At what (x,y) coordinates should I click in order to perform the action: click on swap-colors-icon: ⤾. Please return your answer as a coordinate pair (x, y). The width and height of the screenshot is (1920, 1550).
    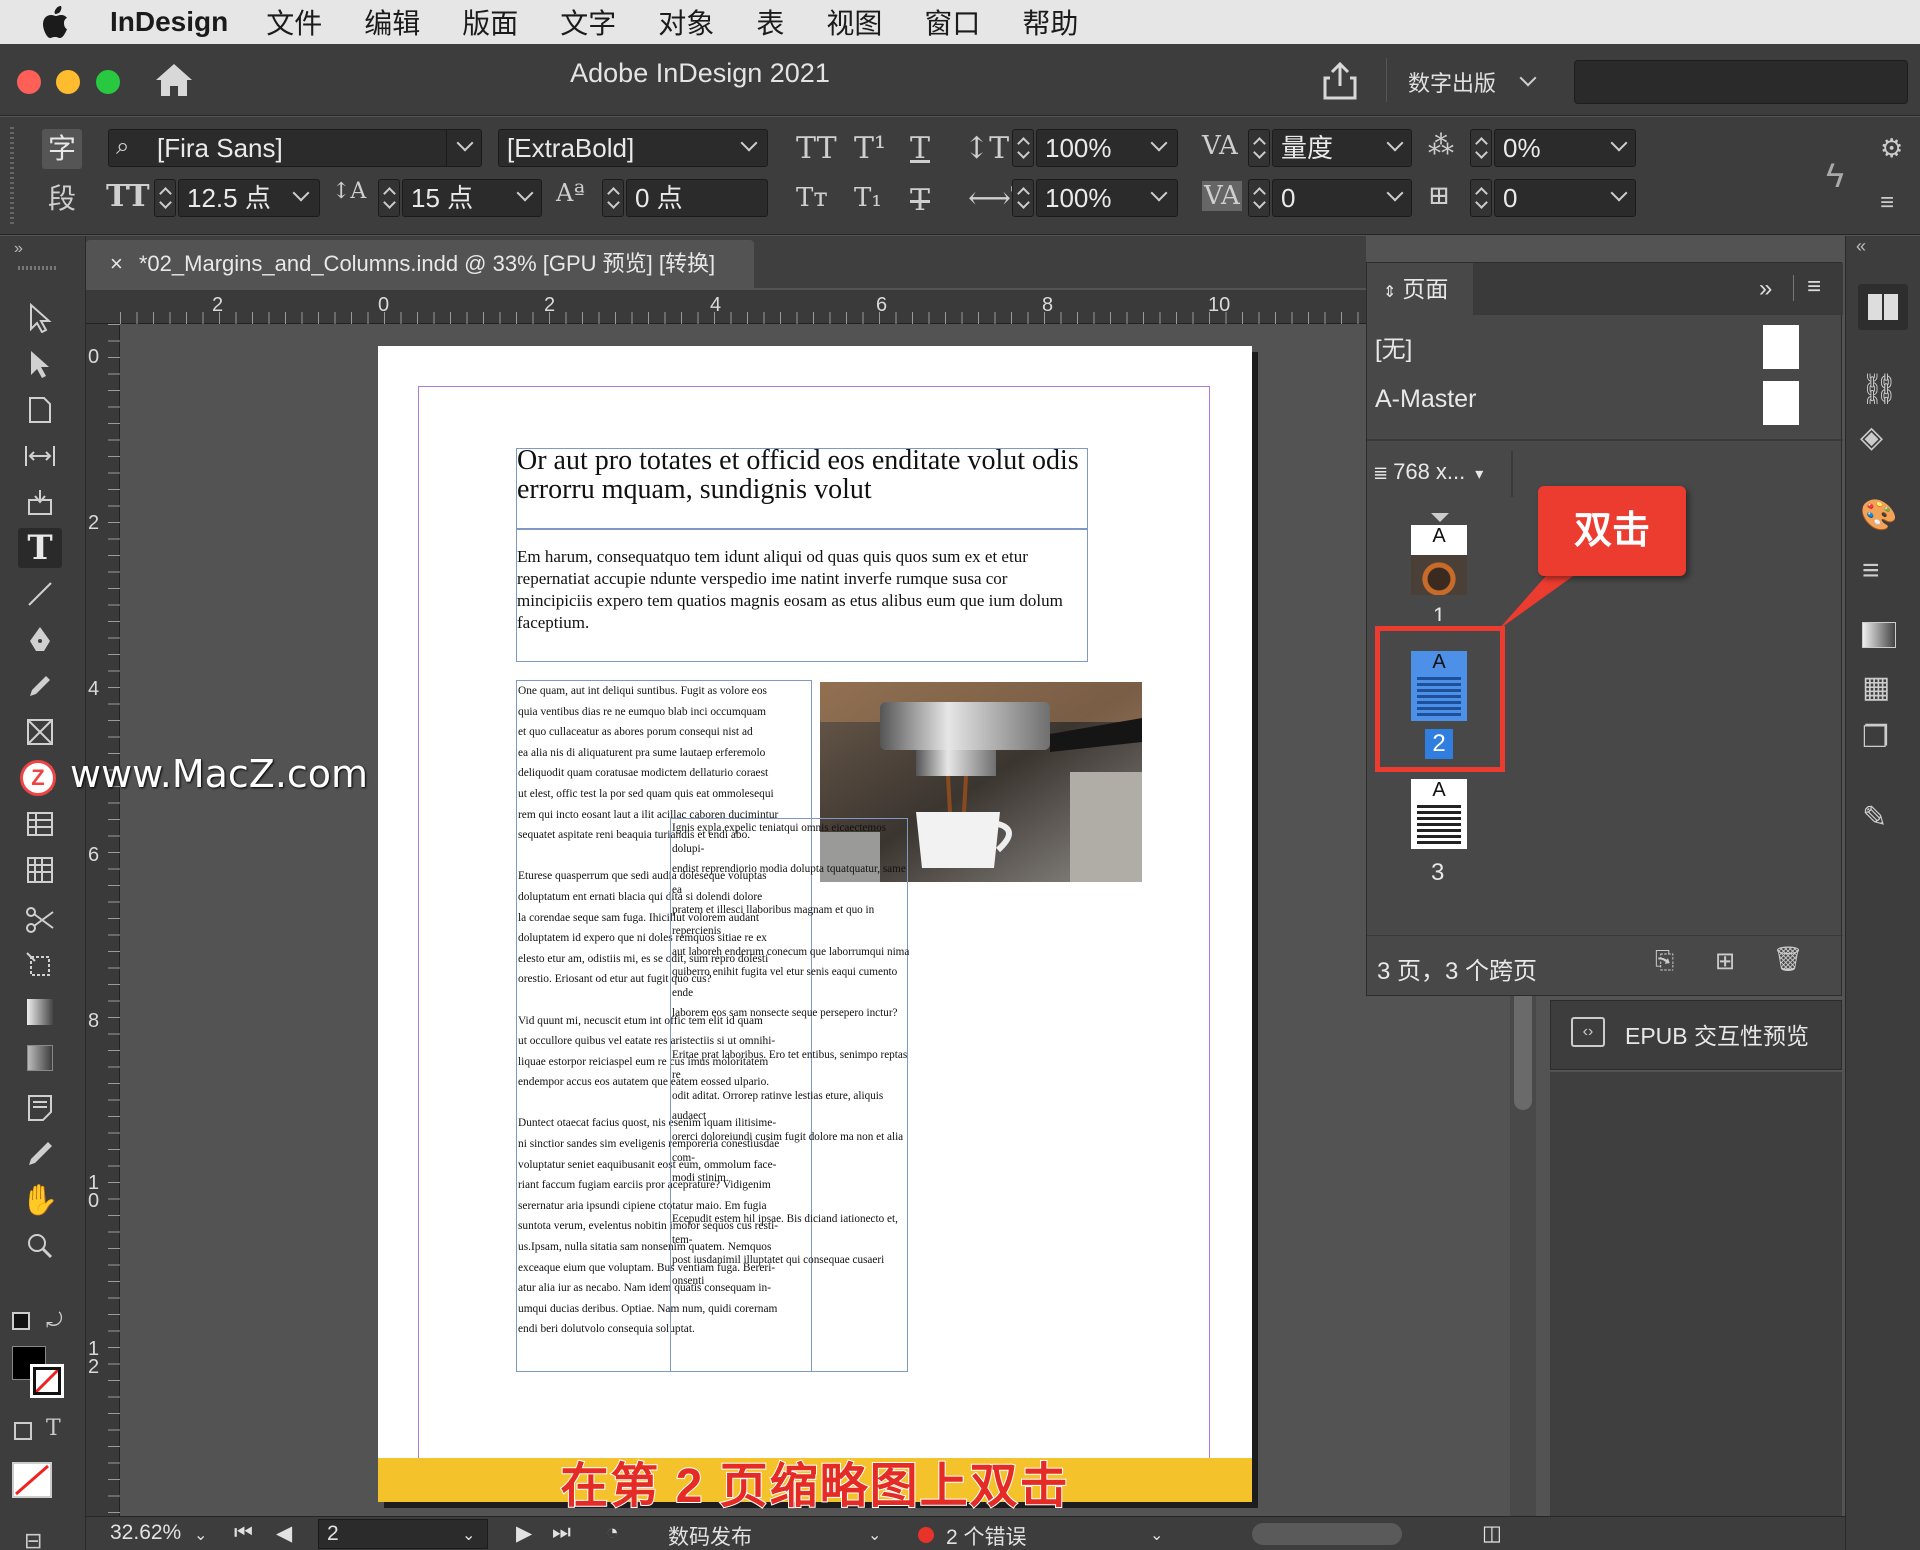
    Looking at the image, I should click on (54, 1321).